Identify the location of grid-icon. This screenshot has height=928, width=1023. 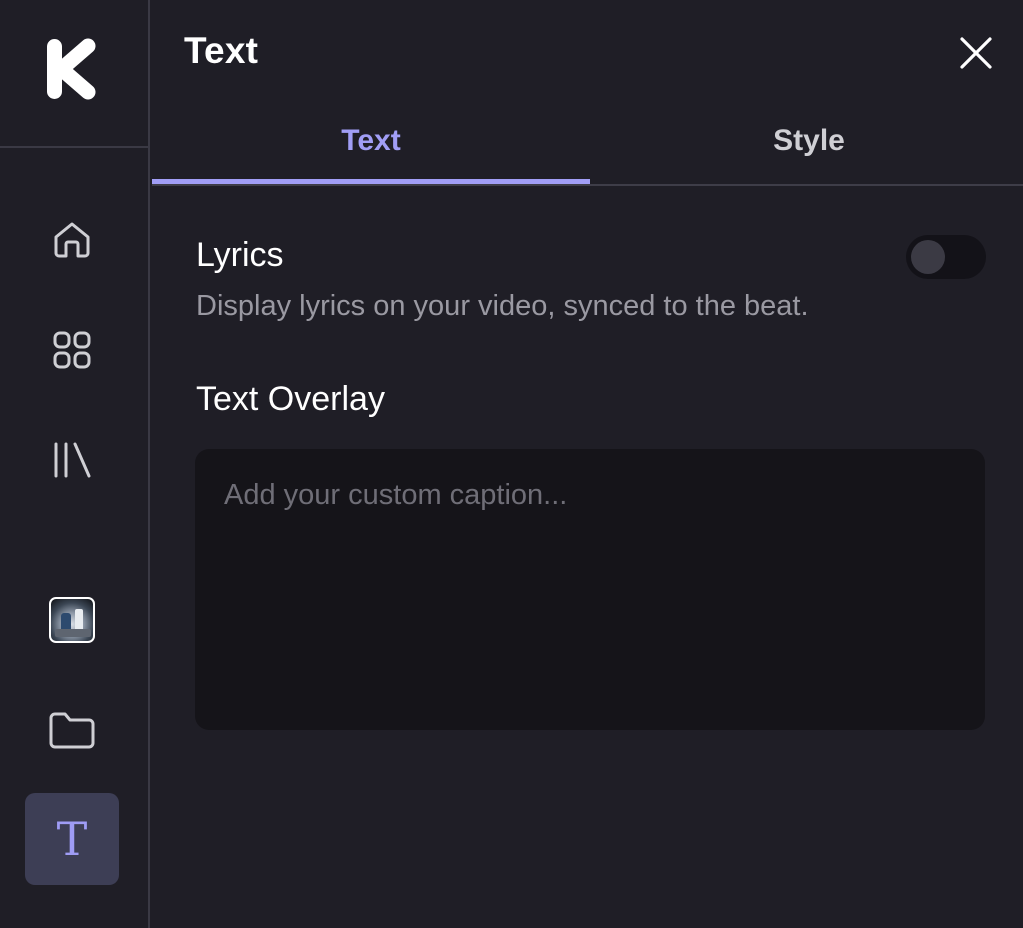
(72, 350).